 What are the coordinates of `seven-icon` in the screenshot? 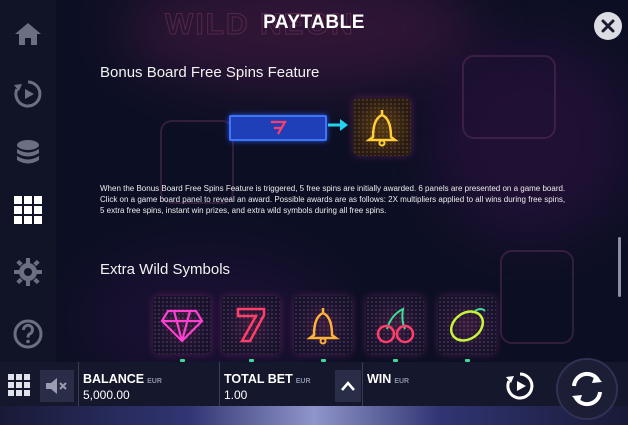 It's located at (279, 127).